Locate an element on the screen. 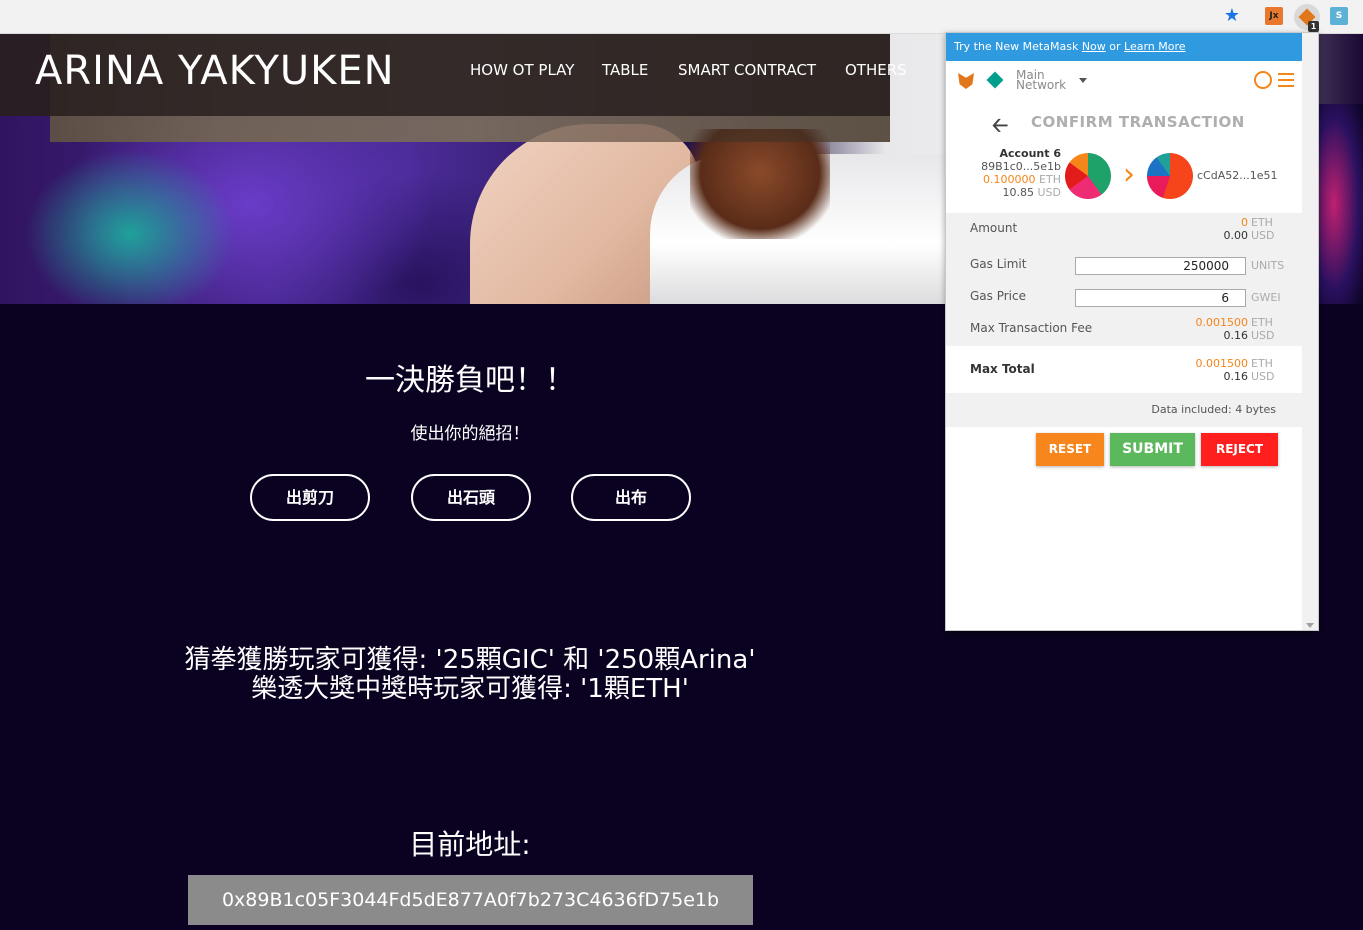 Image resolution: width=1363 pixels, height=930 pixels. max-fee-label: Max Transaction Fee is located at coordinates (1031, 328).